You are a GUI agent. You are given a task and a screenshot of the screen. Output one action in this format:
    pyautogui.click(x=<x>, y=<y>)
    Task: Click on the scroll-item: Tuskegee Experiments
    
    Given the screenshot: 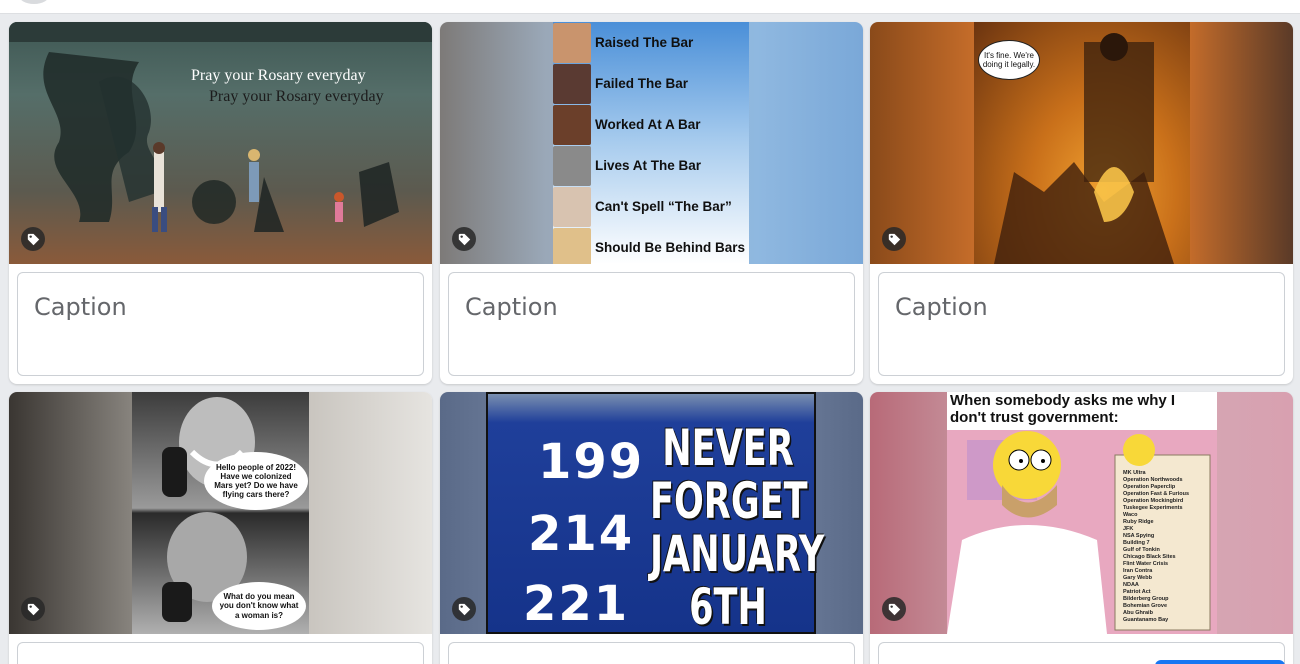 What is the action you would take?
    pyautogui.click(x=1153, y=508)
    